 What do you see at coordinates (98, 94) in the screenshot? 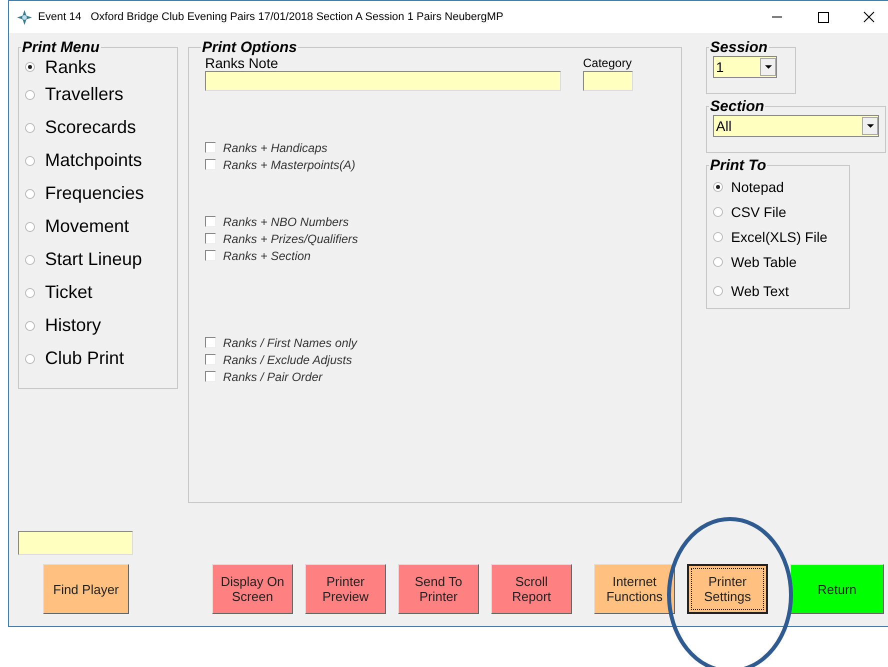
I see `radio-option: Travellers` at bounding box center [98, 94].